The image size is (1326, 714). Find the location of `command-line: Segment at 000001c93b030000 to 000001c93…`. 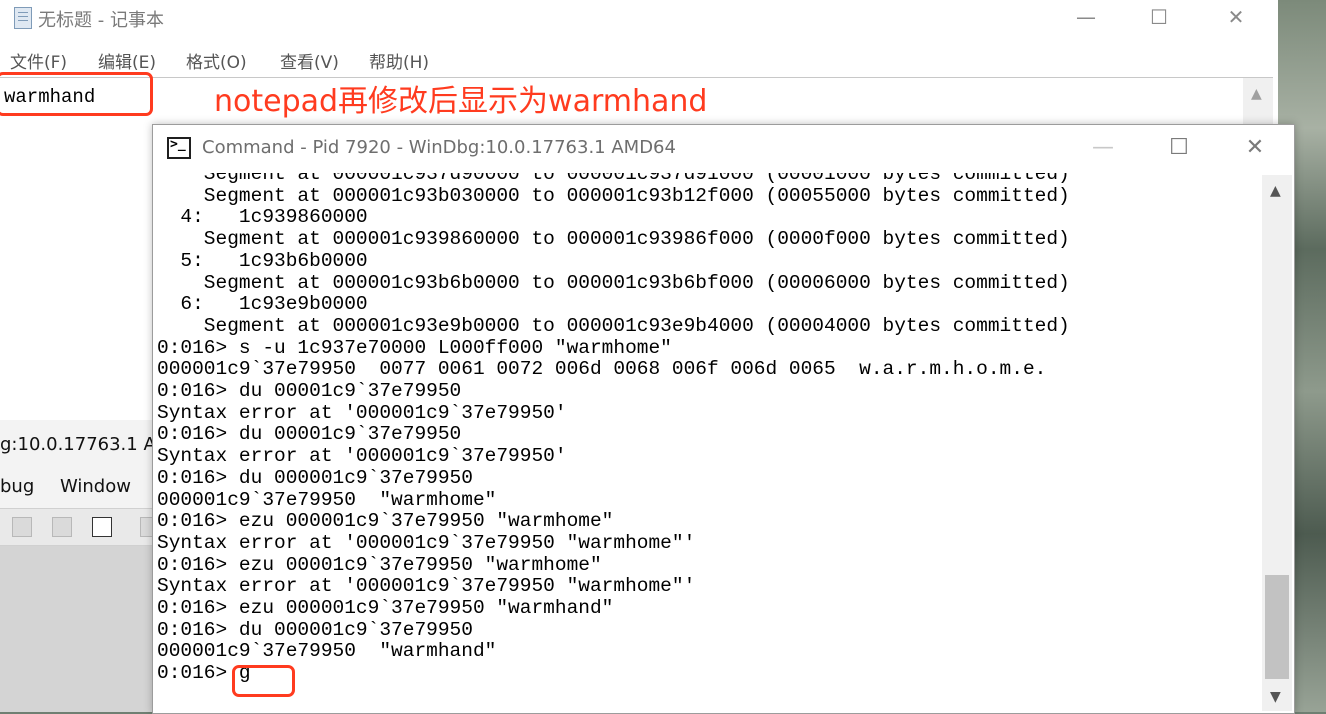

command-line: Segment at 000001c93b030000 to 000001c93… is located at coordinates (613, 195).